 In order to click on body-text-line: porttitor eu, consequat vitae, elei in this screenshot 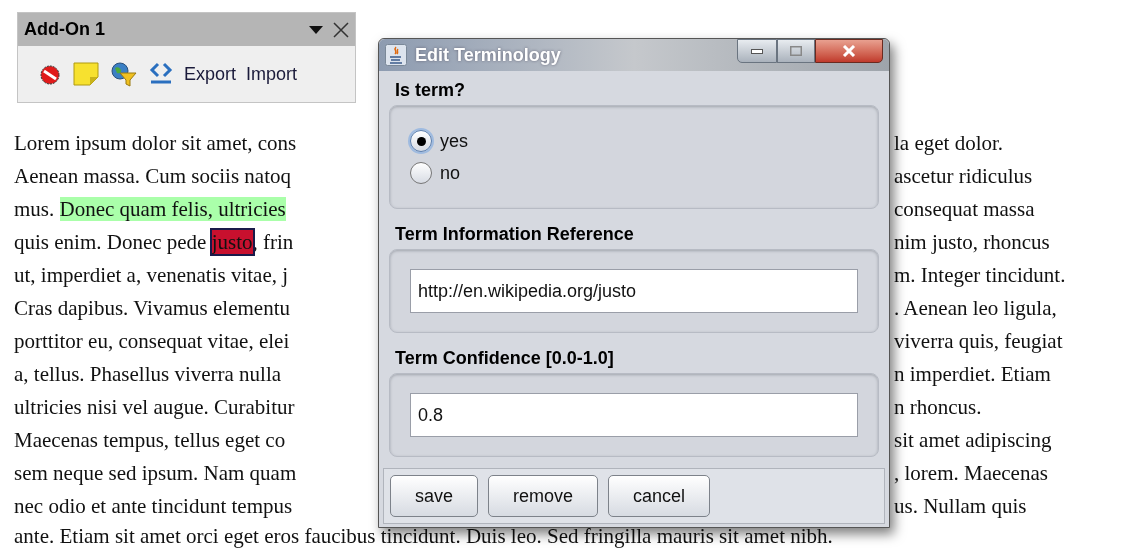, I will do `click(152, 341)`.